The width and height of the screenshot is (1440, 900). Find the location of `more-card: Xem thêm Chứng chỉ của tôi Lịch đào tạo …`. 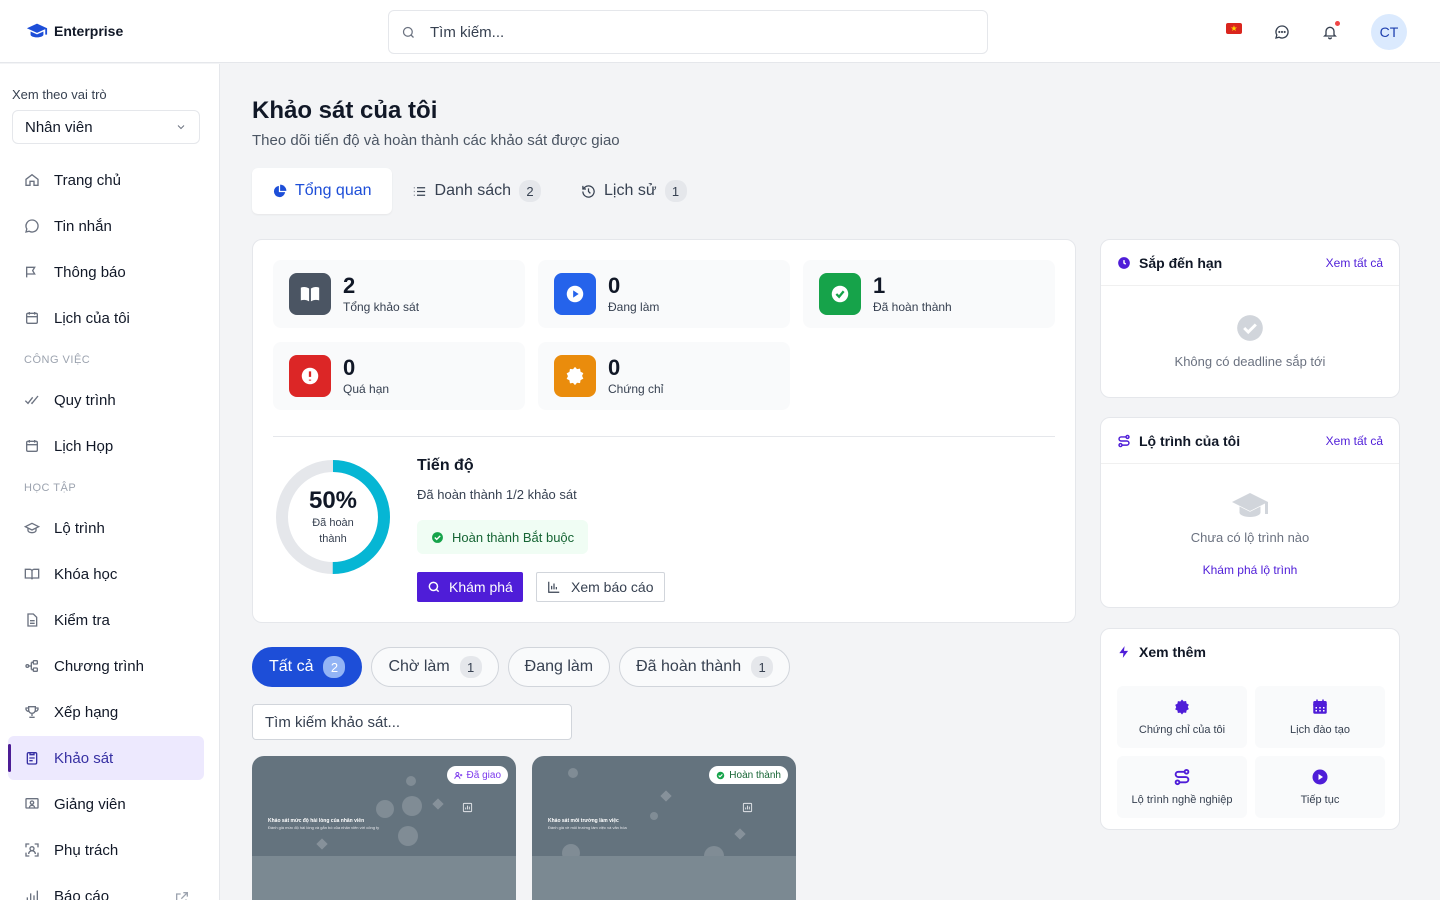

more-card: Xem thêm Chứng chỉ của tôi Lịch đào tạo … is located at coordinates (1250, 729).